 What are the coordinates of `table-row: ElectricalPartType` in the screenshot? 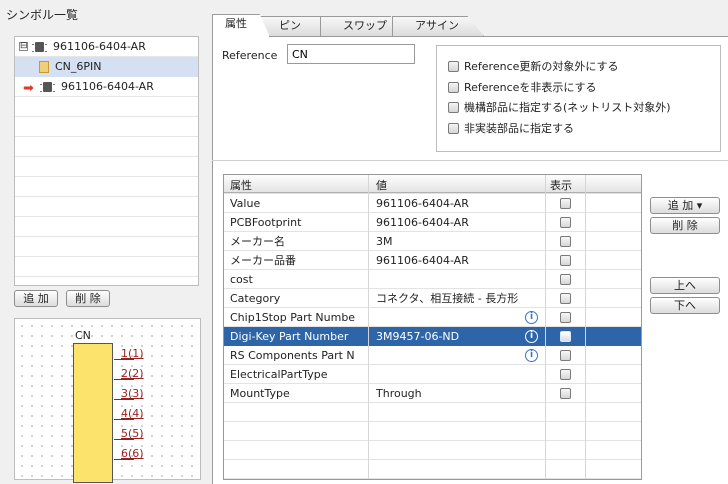 It's located at (432, 374).